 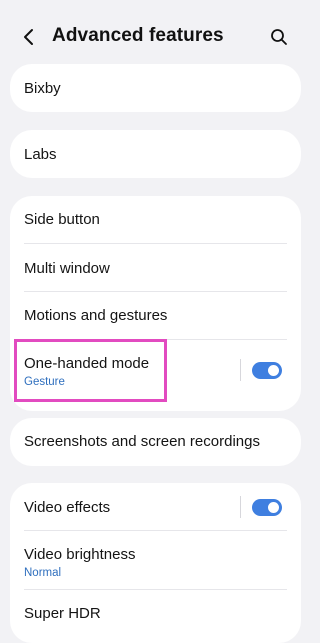 What do you see at coordinates (42, 88) in the screenshot?
I see `bixby-label: Bixby` at bounding box center [42, 88].